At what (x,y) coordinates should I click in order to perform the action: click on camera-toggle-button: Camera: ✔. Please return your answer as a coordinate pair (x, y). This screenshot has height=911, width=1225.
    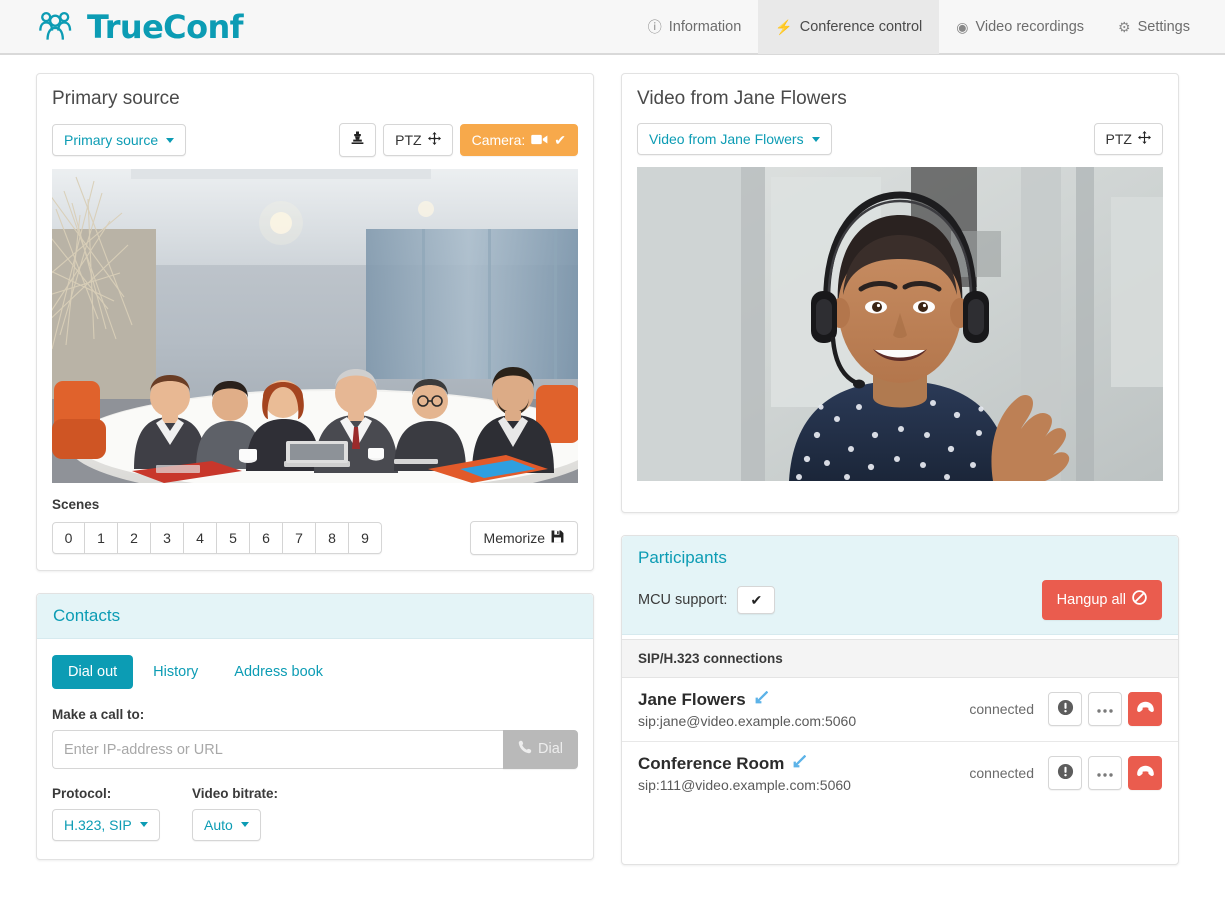
    Looking at the image, I should click on (518, 140).